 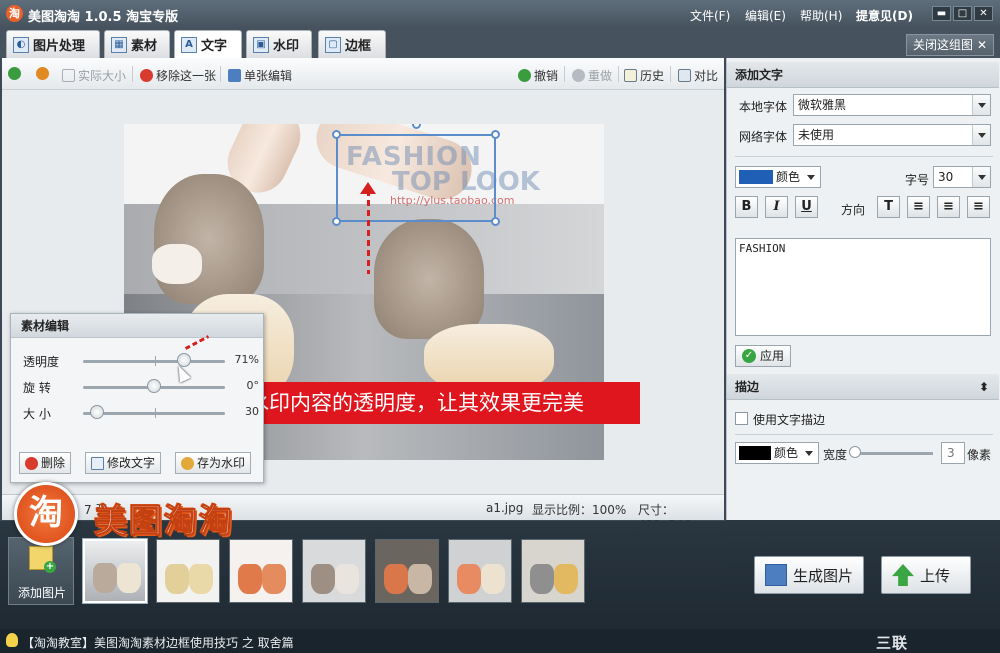 What do you see at coordinates (746, 207) in the screenshot?
I see `bold-button: B` at bounding box center [746, 207].